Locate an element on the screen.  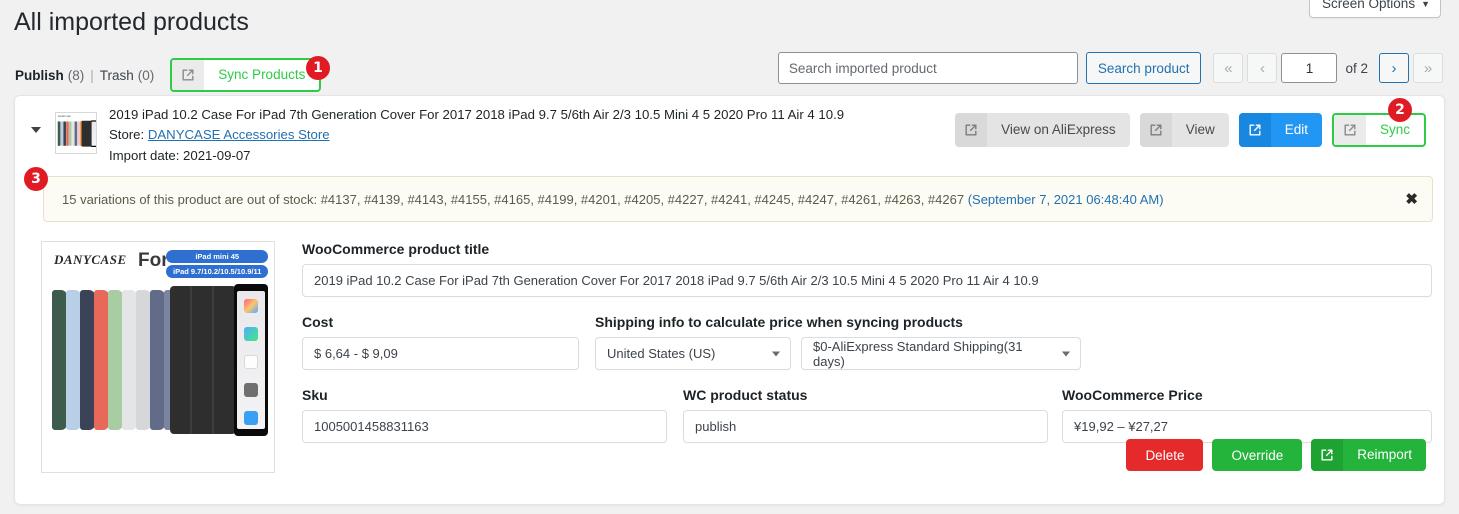
override-button: Override is located at coordinates (1257, 455).